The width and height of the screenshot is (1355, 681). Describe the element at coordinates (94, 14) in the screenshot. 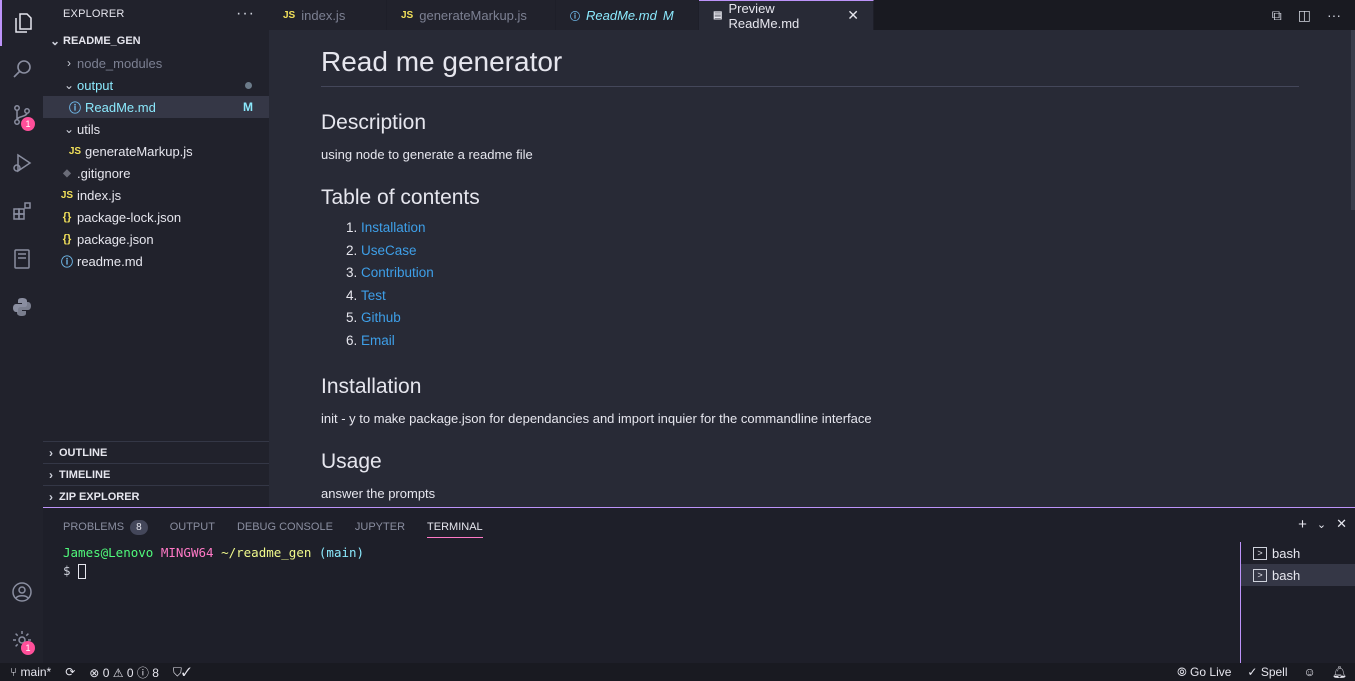

I see `explorer-title: EXPLORER` at that location.